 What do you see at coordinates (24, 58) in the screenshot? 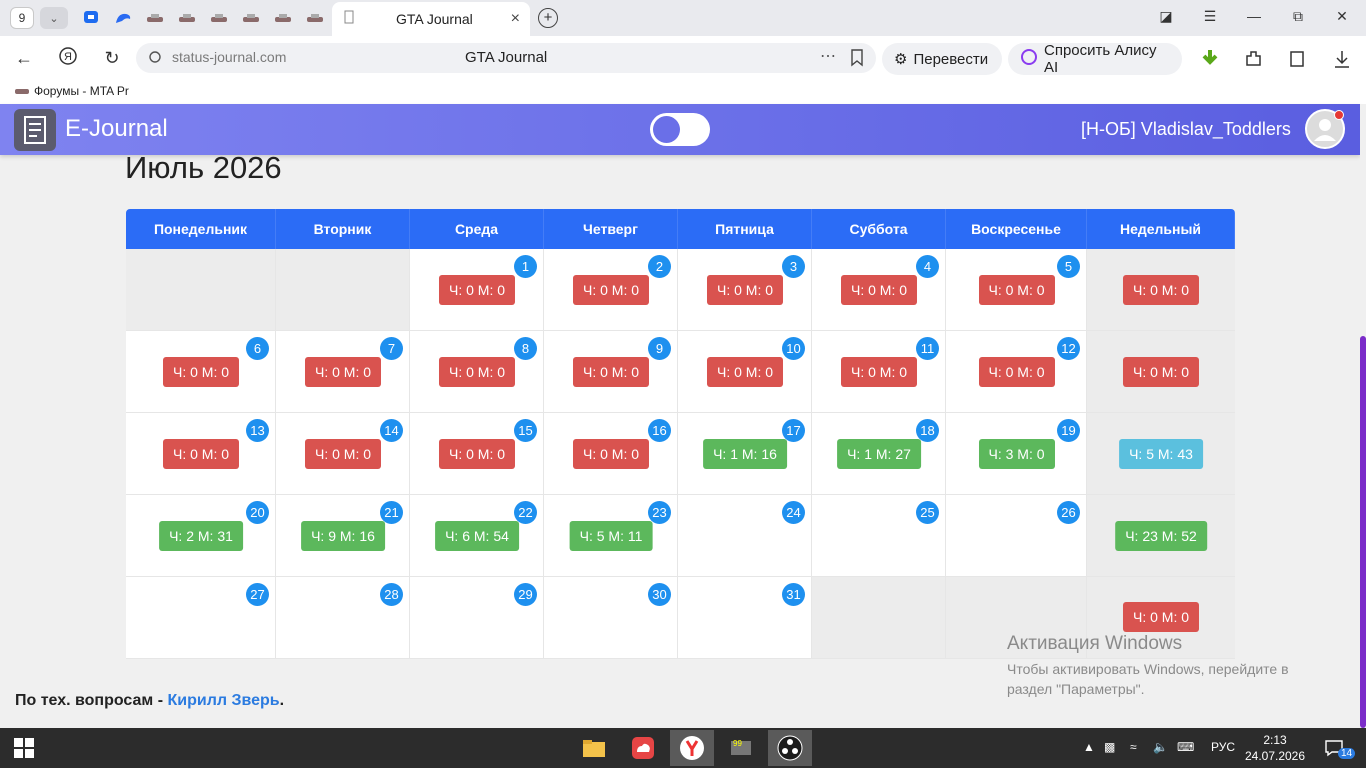
I see `back-icon: ←` at bounding box center [24, 58].